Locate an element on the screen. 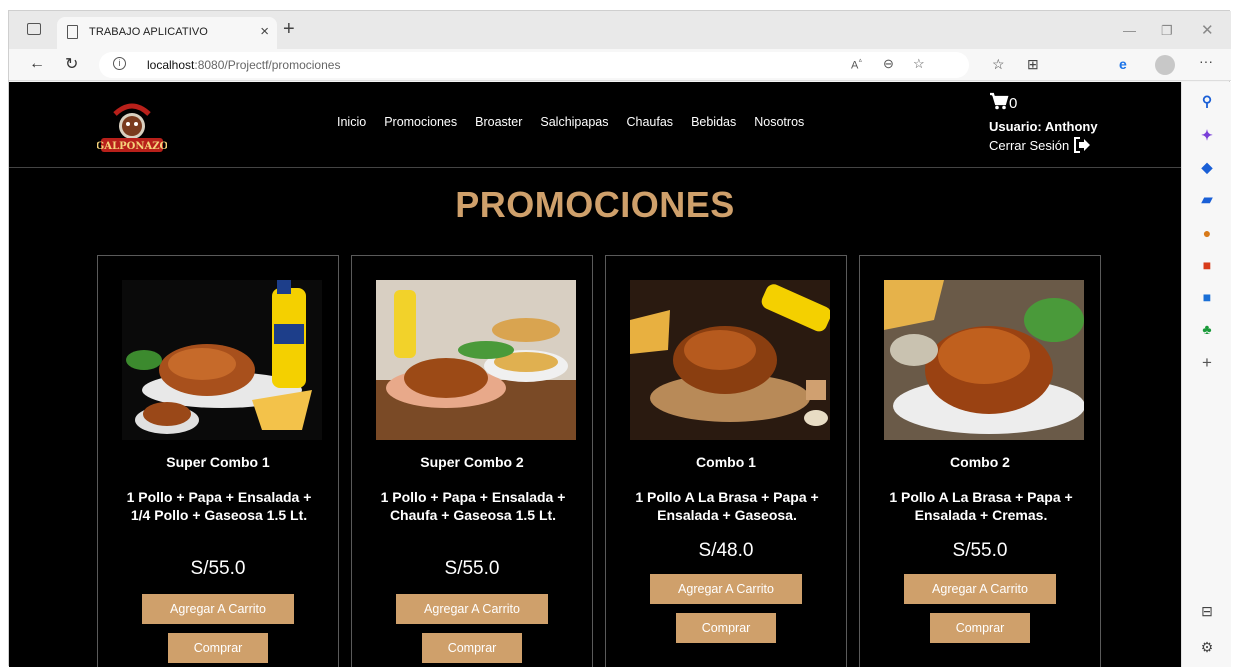 The image size is (1236, 667). sidebar-toggle-icon: ⊟ is located at coordinates (1207, 611).